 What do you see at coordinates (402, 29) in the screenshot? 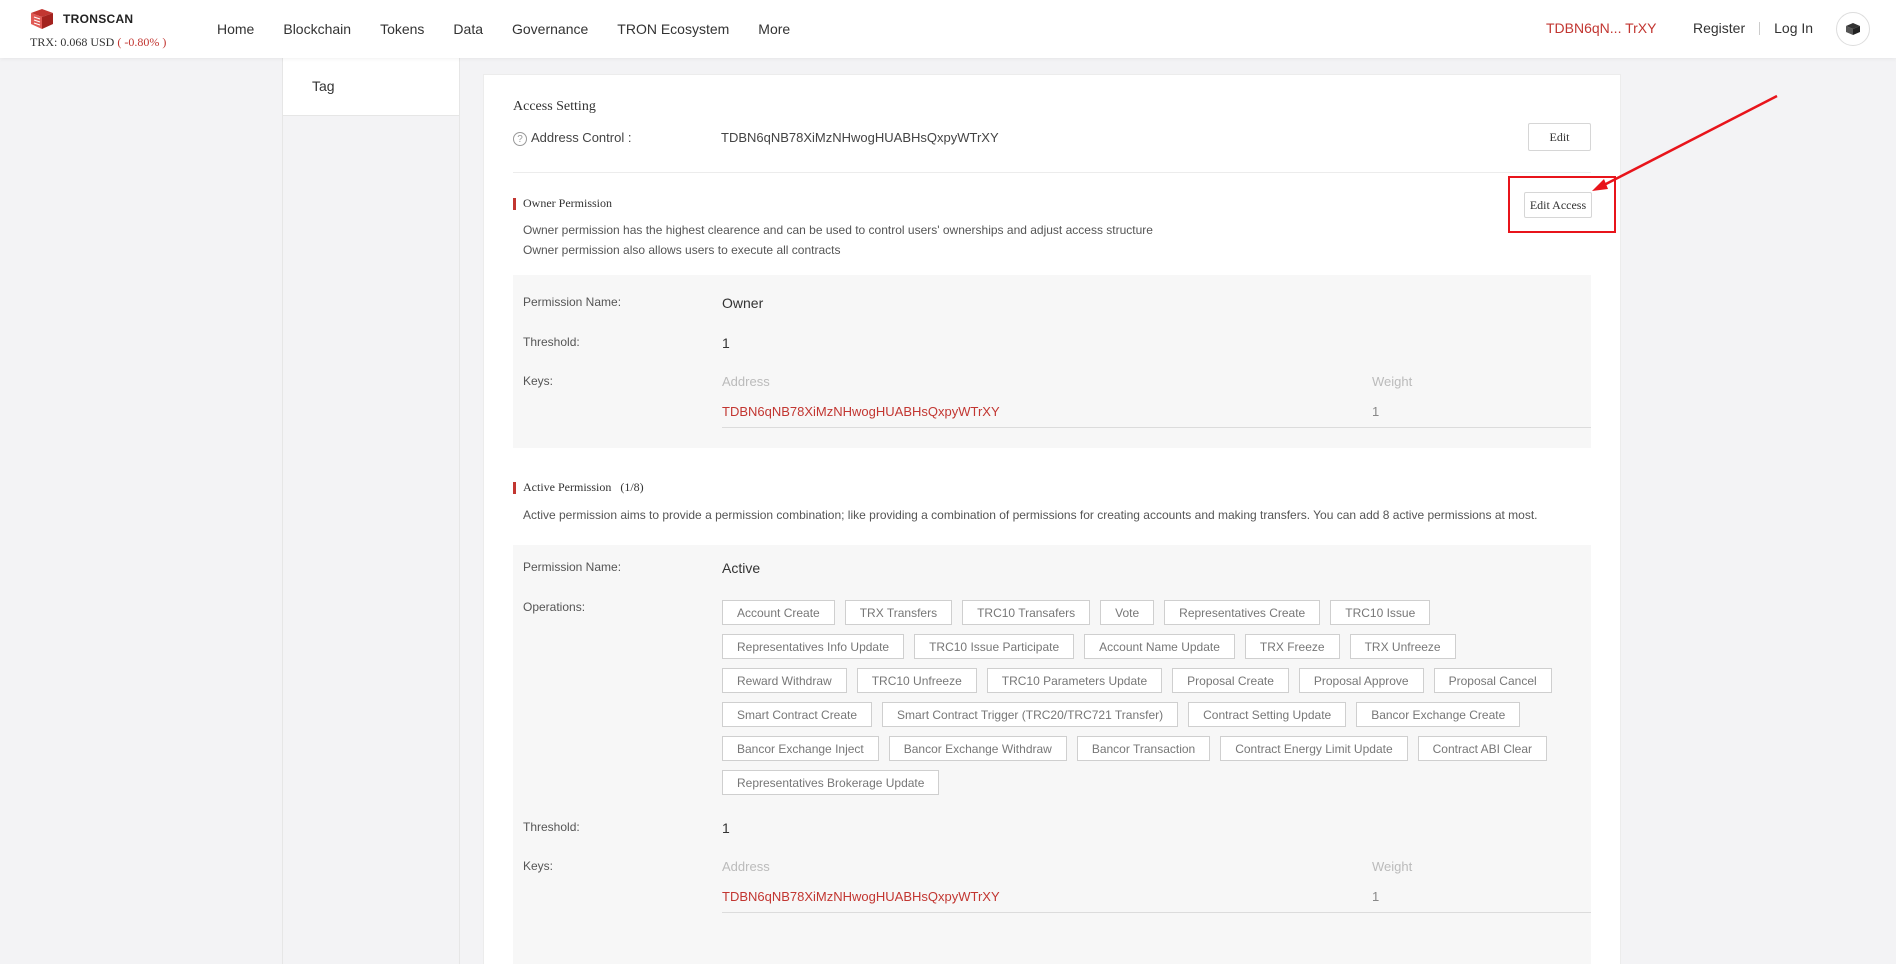
I see `nav-tokens: Tokens` at bounding box center [402, 29].